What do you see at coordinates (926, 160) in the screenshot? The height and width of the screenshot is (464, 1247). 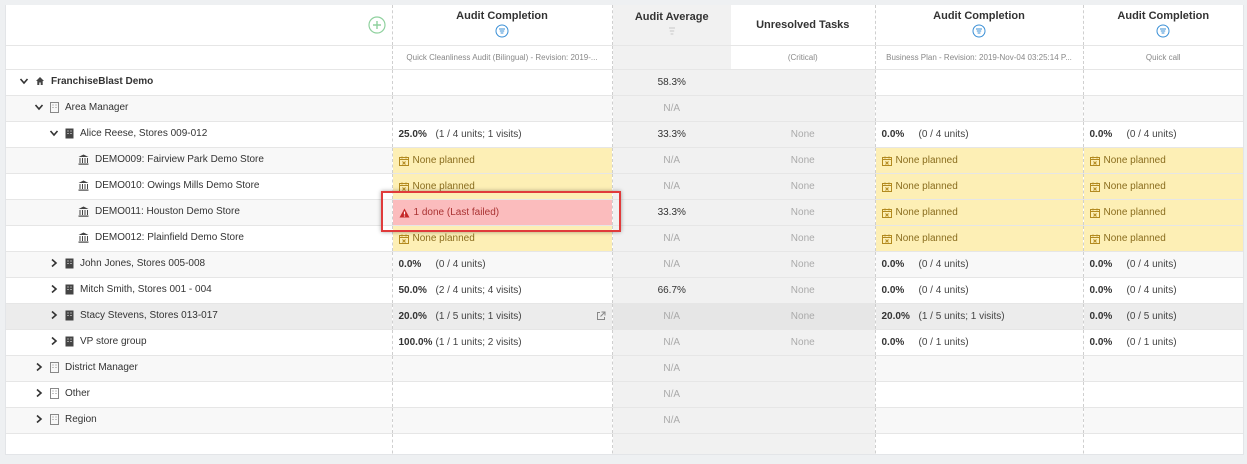 I see `planned-text: None planned` at bounding box center [926, 160].